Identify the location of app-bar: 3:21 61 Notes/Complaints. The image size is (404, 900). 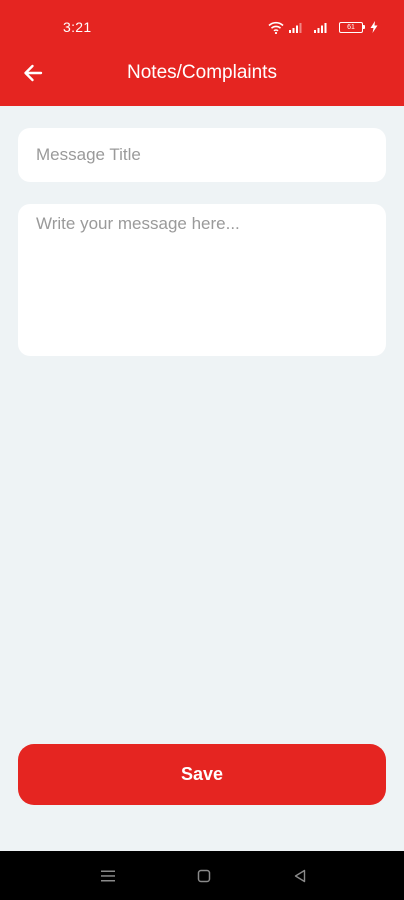
(202, 53).